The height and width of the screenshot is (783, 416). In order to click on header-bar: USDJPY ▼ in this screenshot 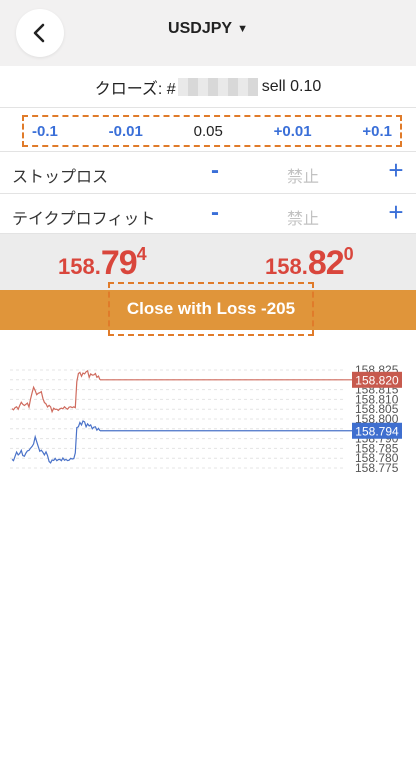, I will do `click(208, 33)`.